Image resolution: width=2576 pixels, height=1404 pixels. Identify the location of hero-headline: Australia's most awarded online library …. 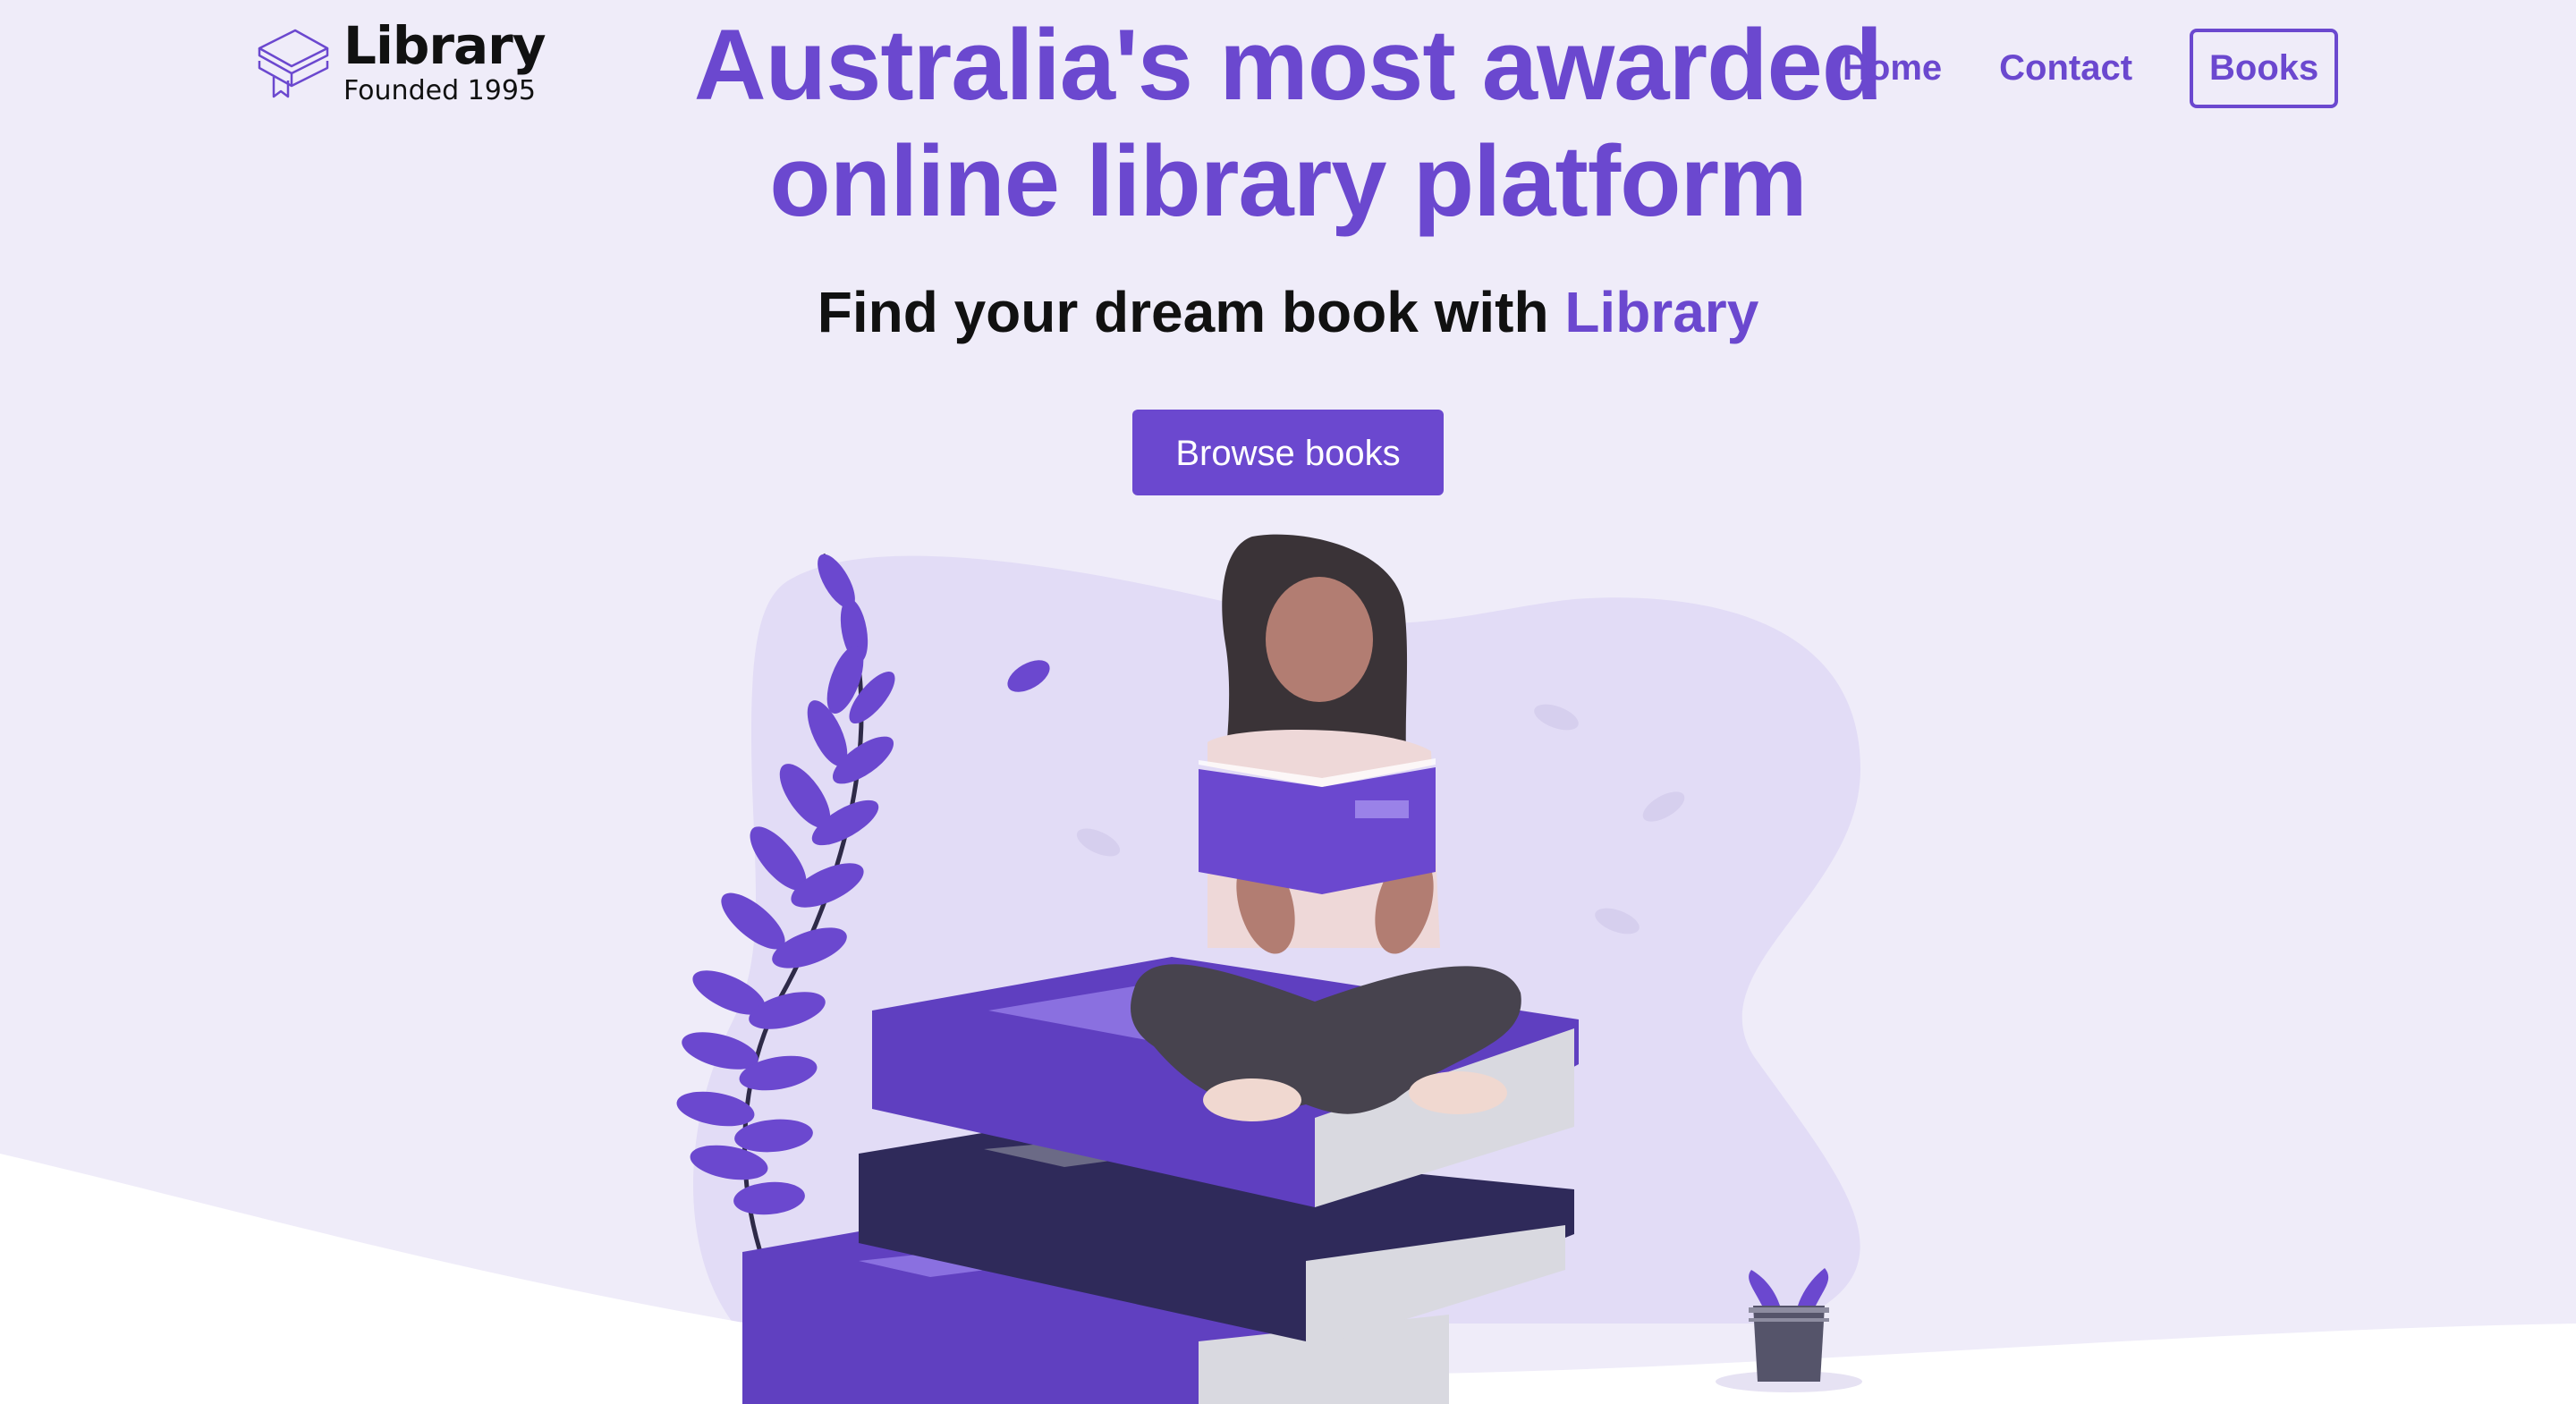
(1288, 124).